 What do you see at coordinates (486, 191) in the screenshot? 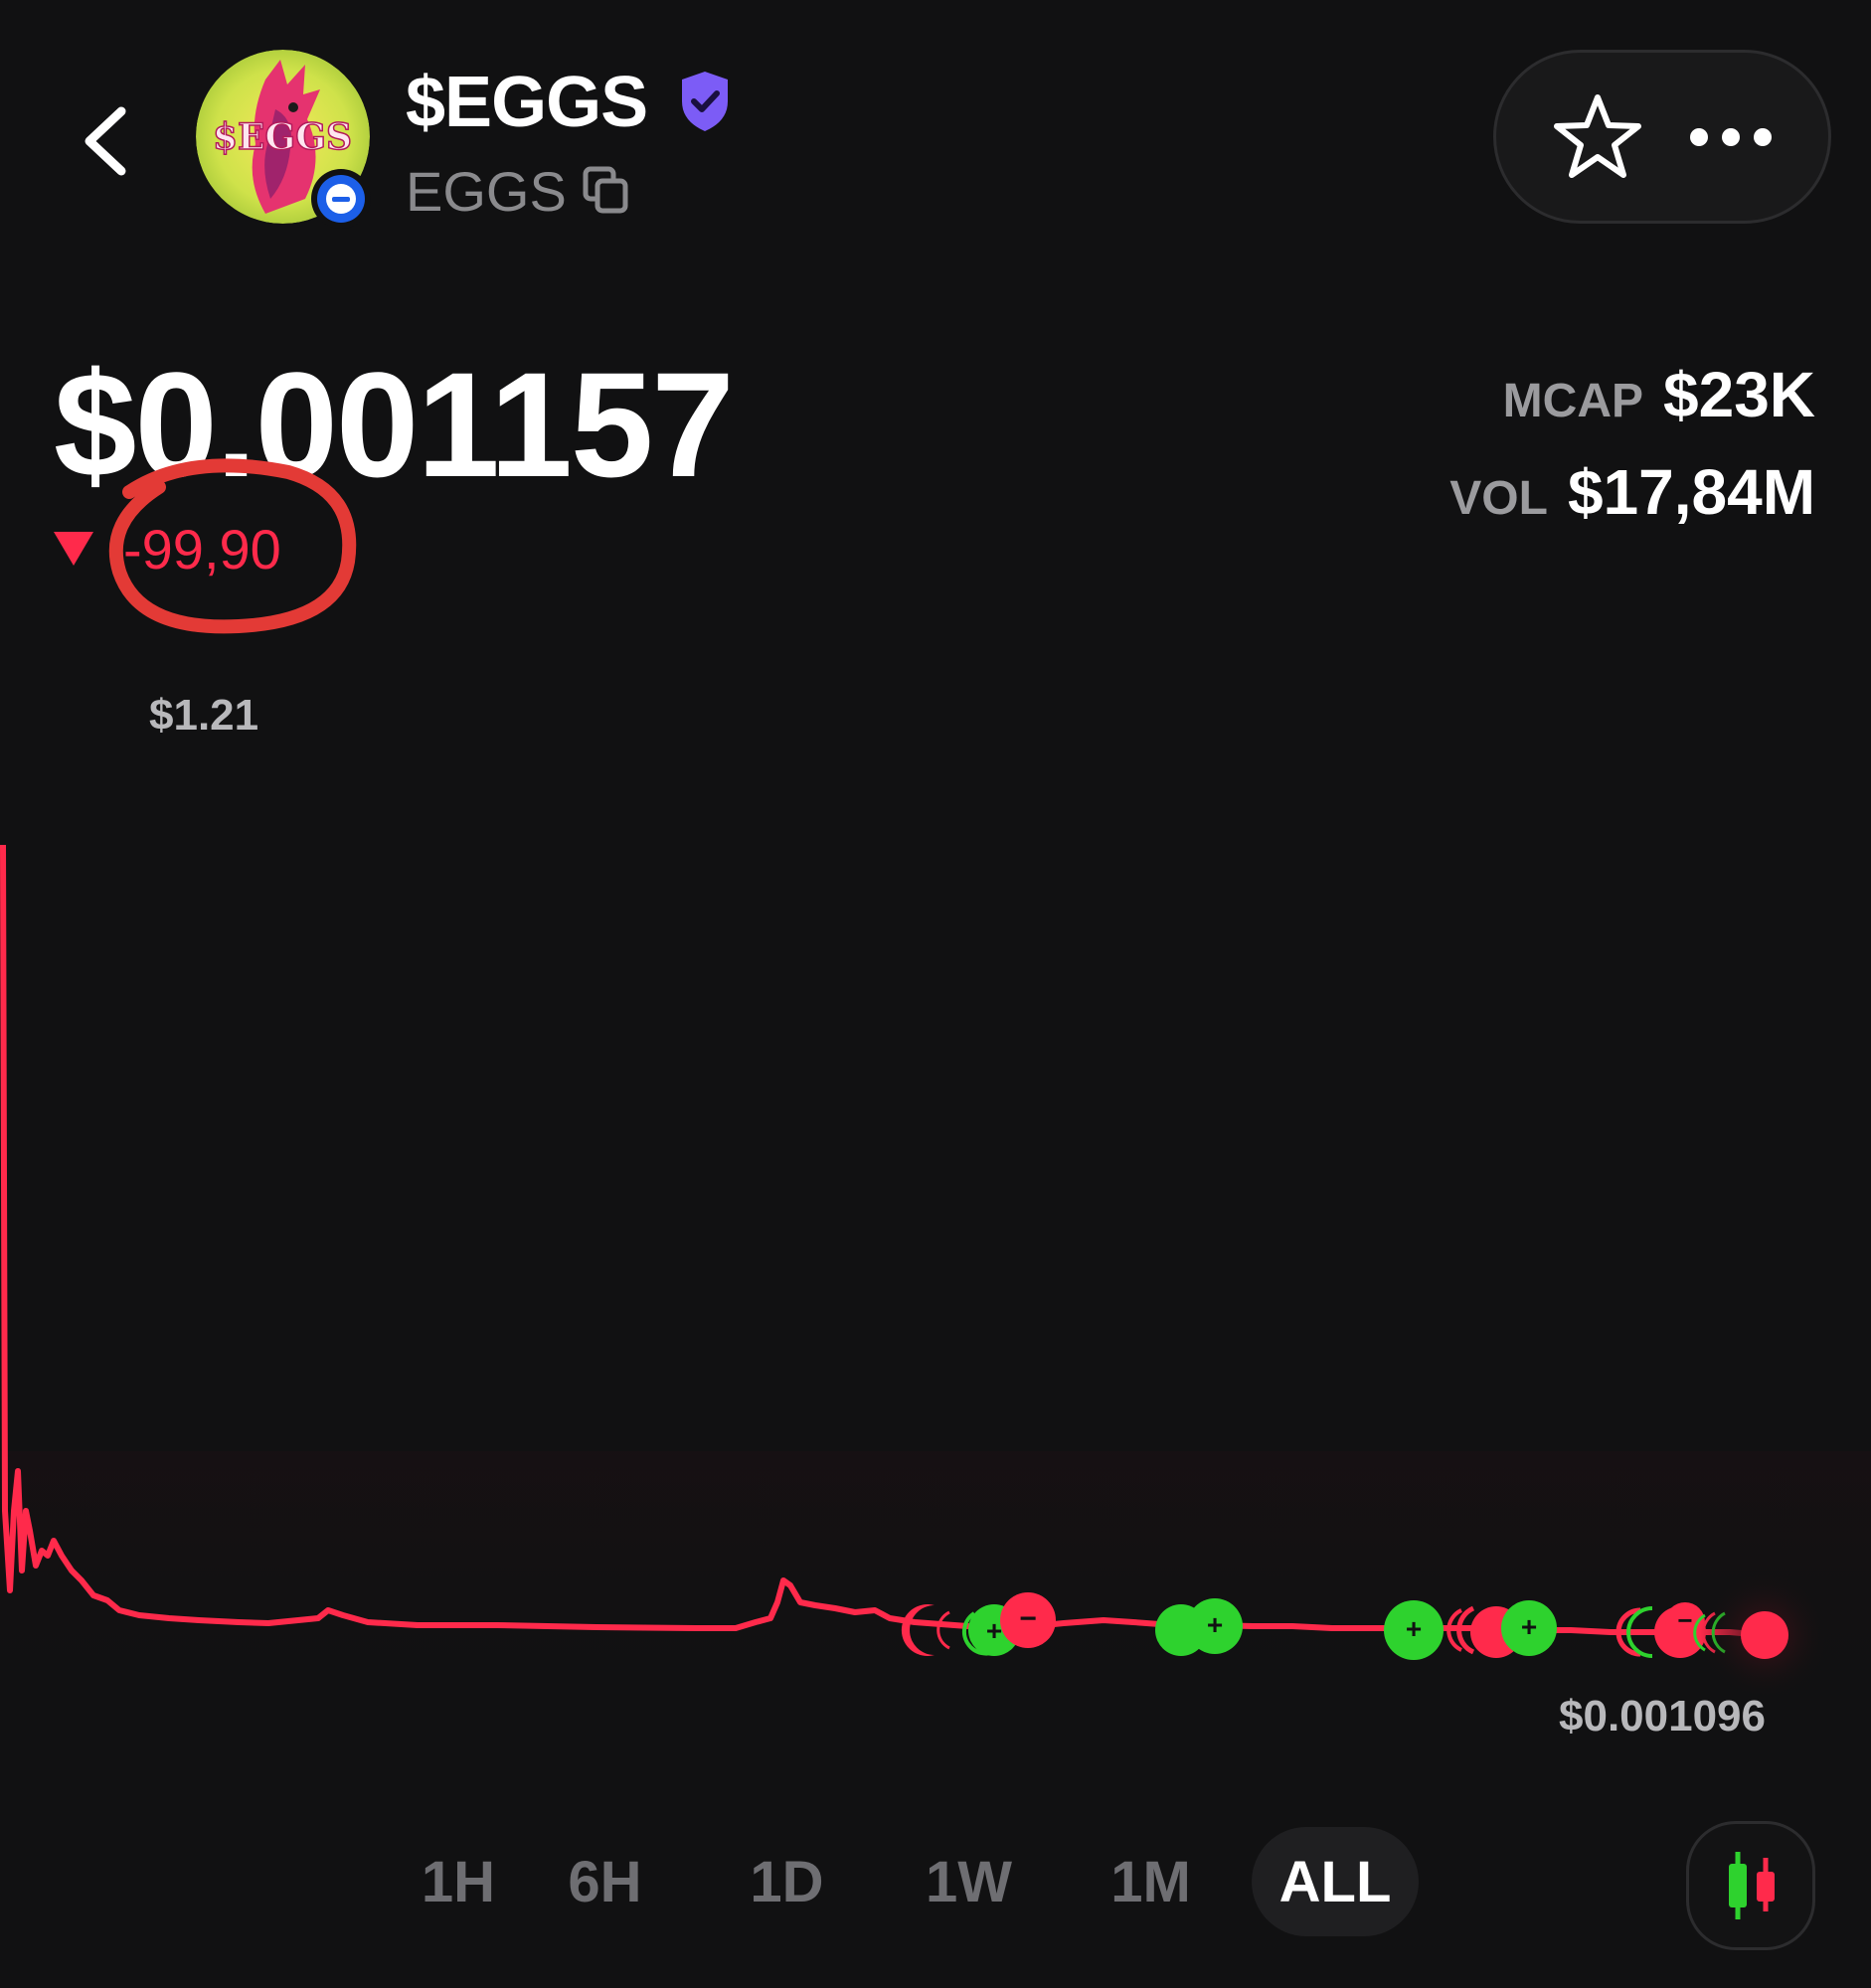
I see `token-symbol: EGGS` at bounding box center [486, 191].